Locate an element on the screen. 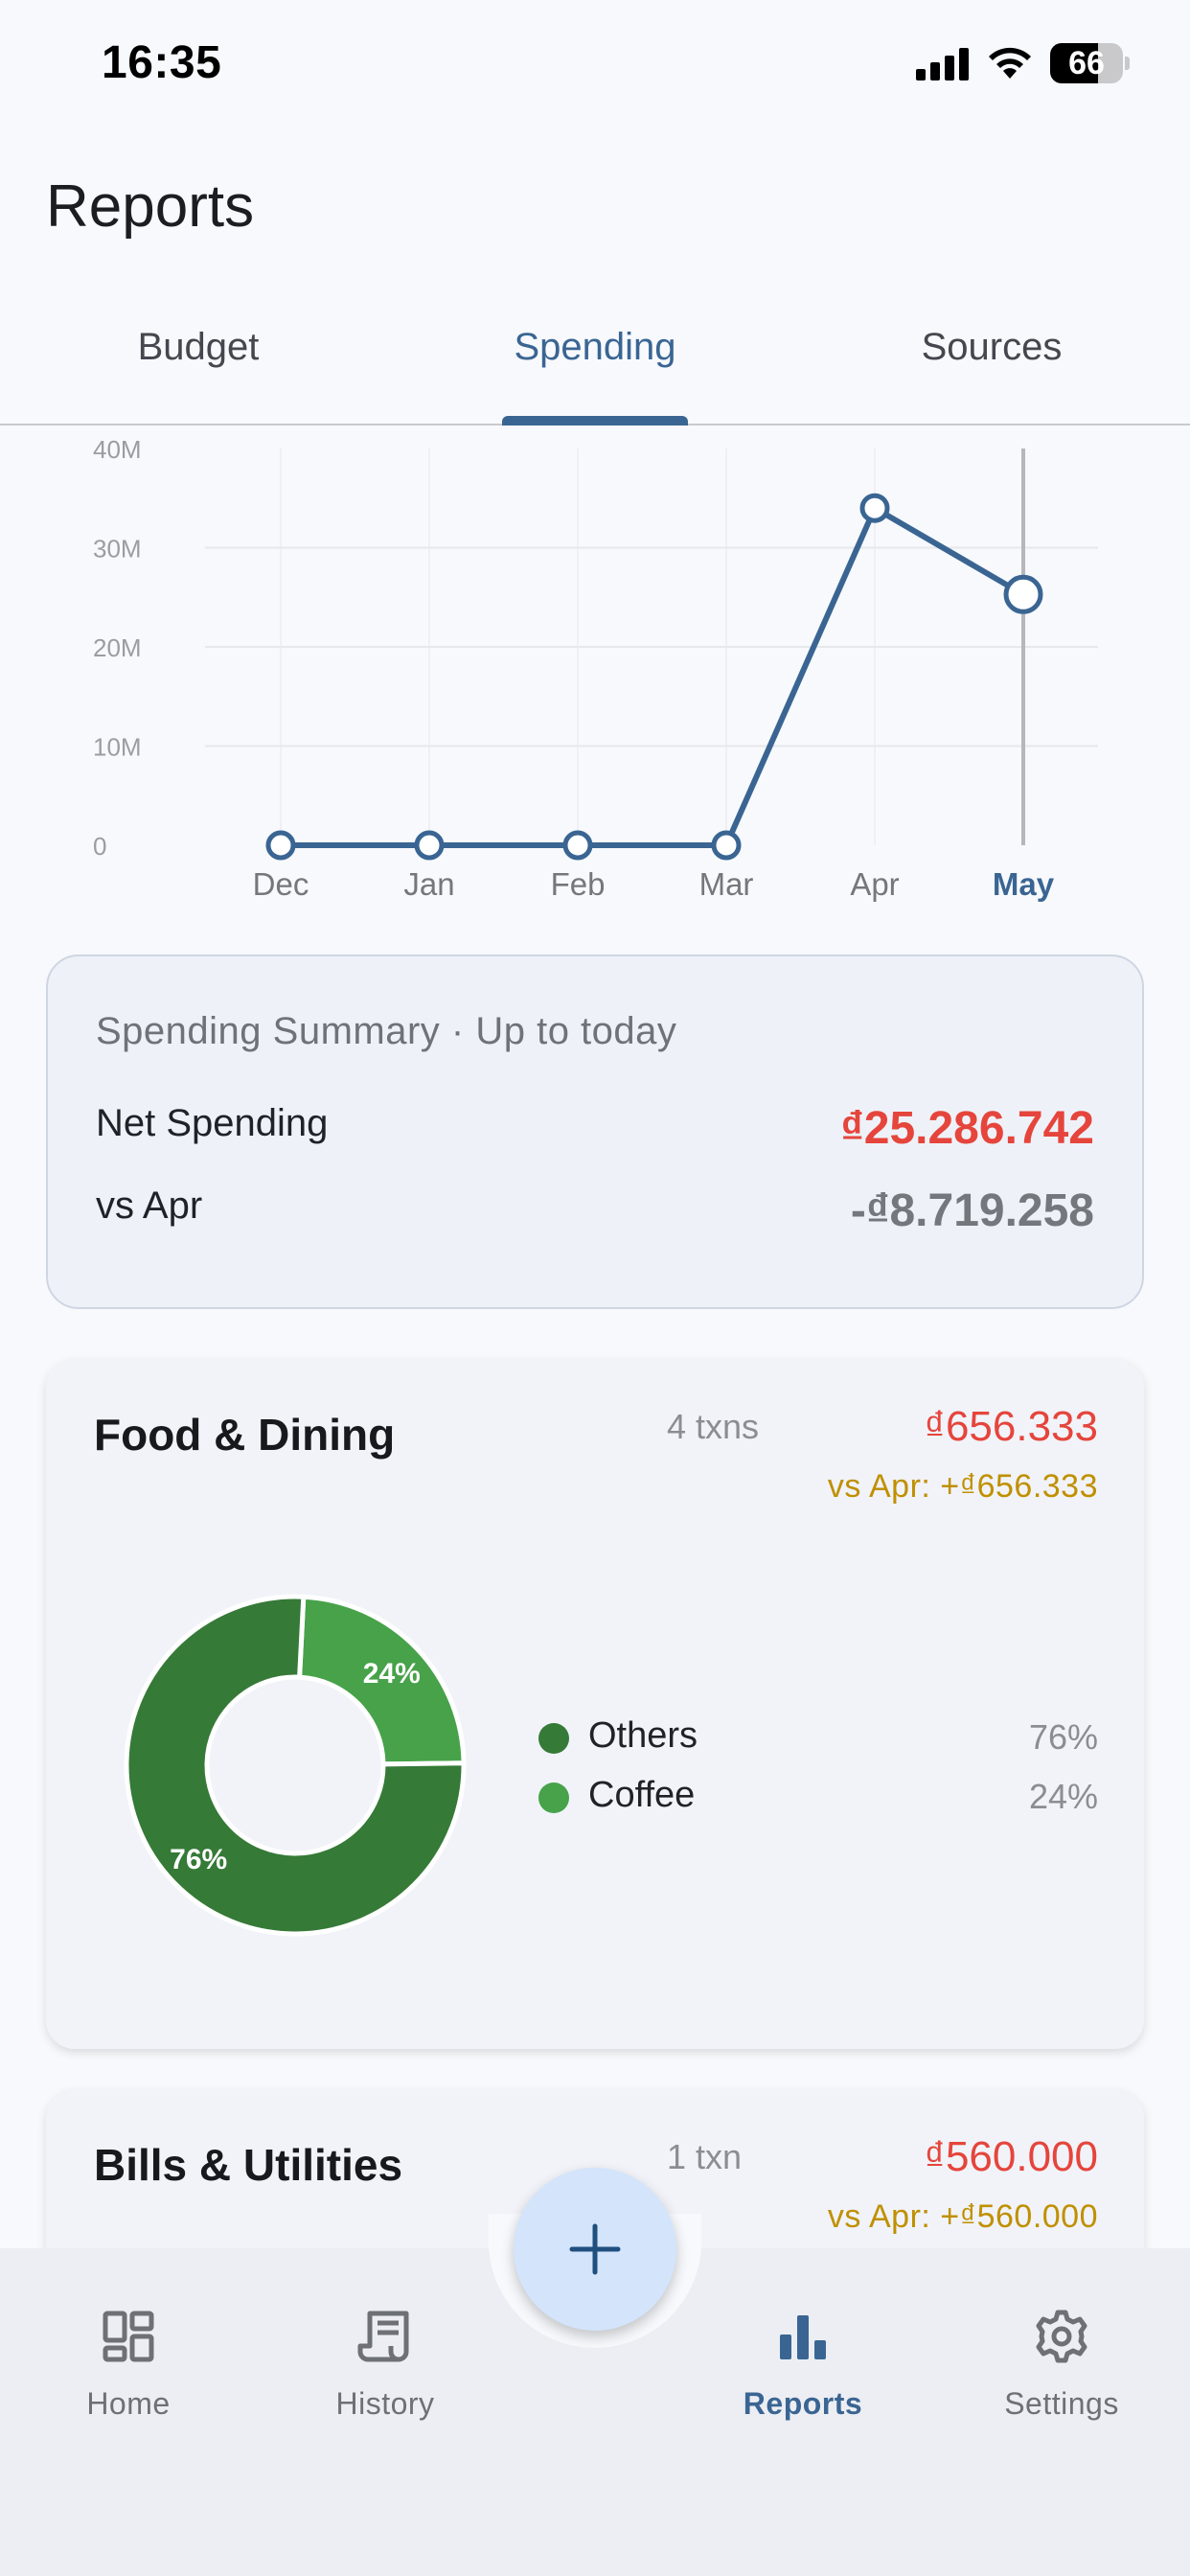 The image size is (1190, 2576). report-tabs: Budget Spending Sources is located at coordinates (595, 366).